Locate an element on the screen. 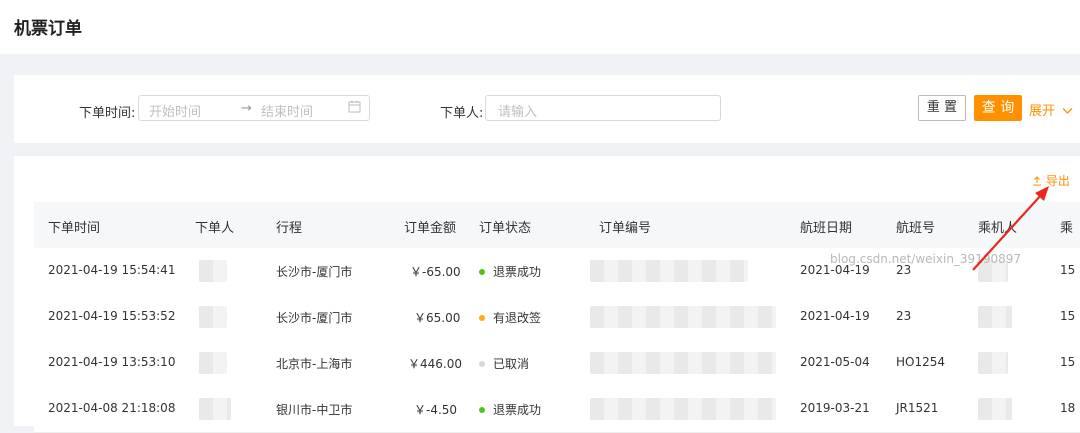 The image size is (1080, 433). calendar-icon is located at coordinates (354, 108).